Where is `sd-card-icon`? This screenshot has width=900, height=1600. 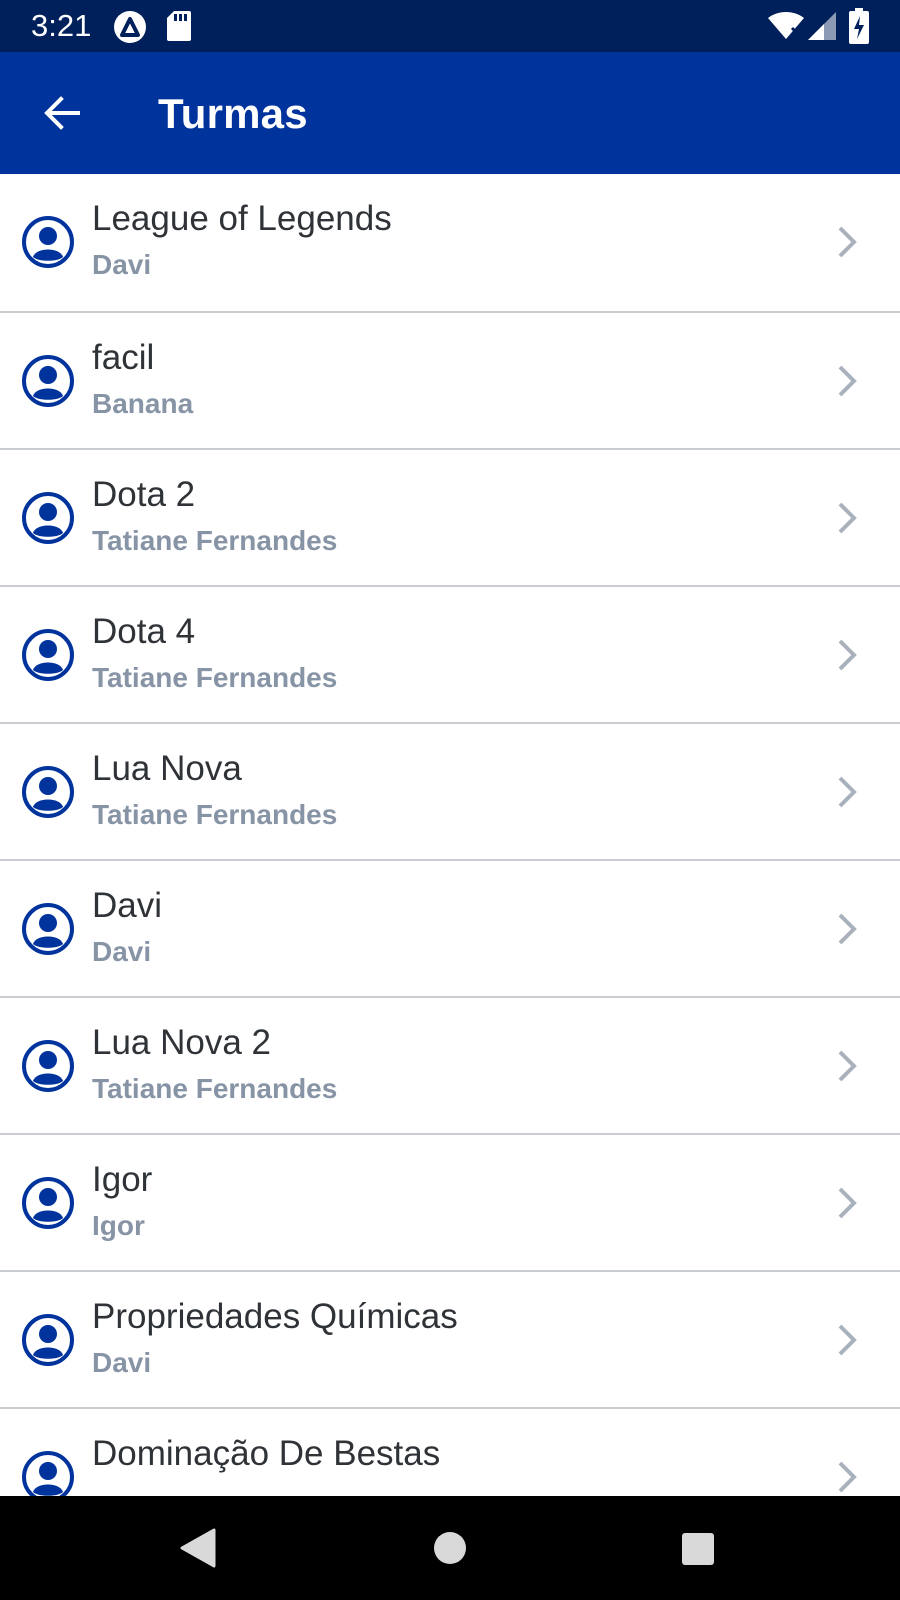
sd-card-icon is located at coordinates (179, 26).